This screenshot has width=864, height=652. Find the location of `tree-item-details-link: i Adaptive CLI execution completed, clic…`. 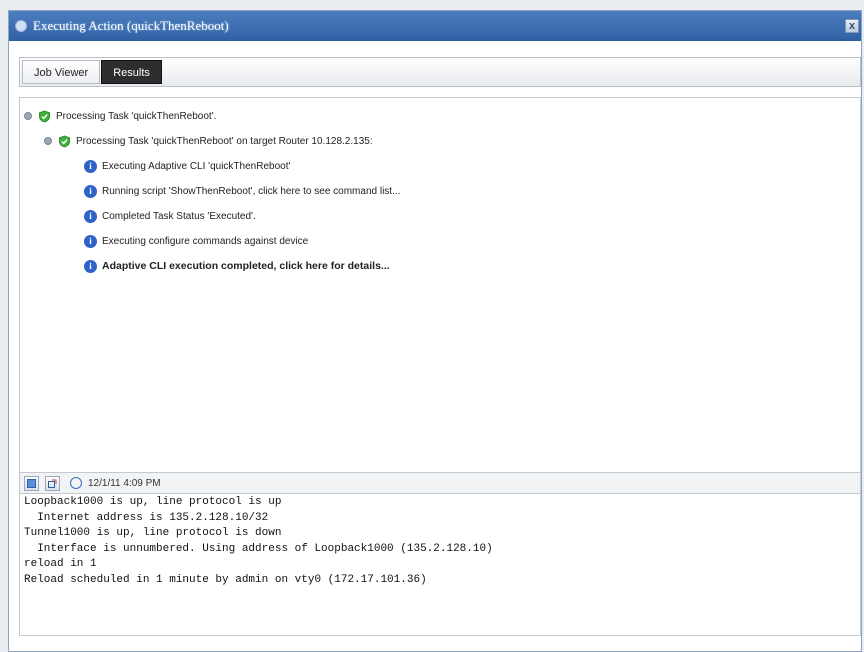

tree-item-details-link: i Adaptive CLI execution completed, clic… is located at coordinates (237, 266).